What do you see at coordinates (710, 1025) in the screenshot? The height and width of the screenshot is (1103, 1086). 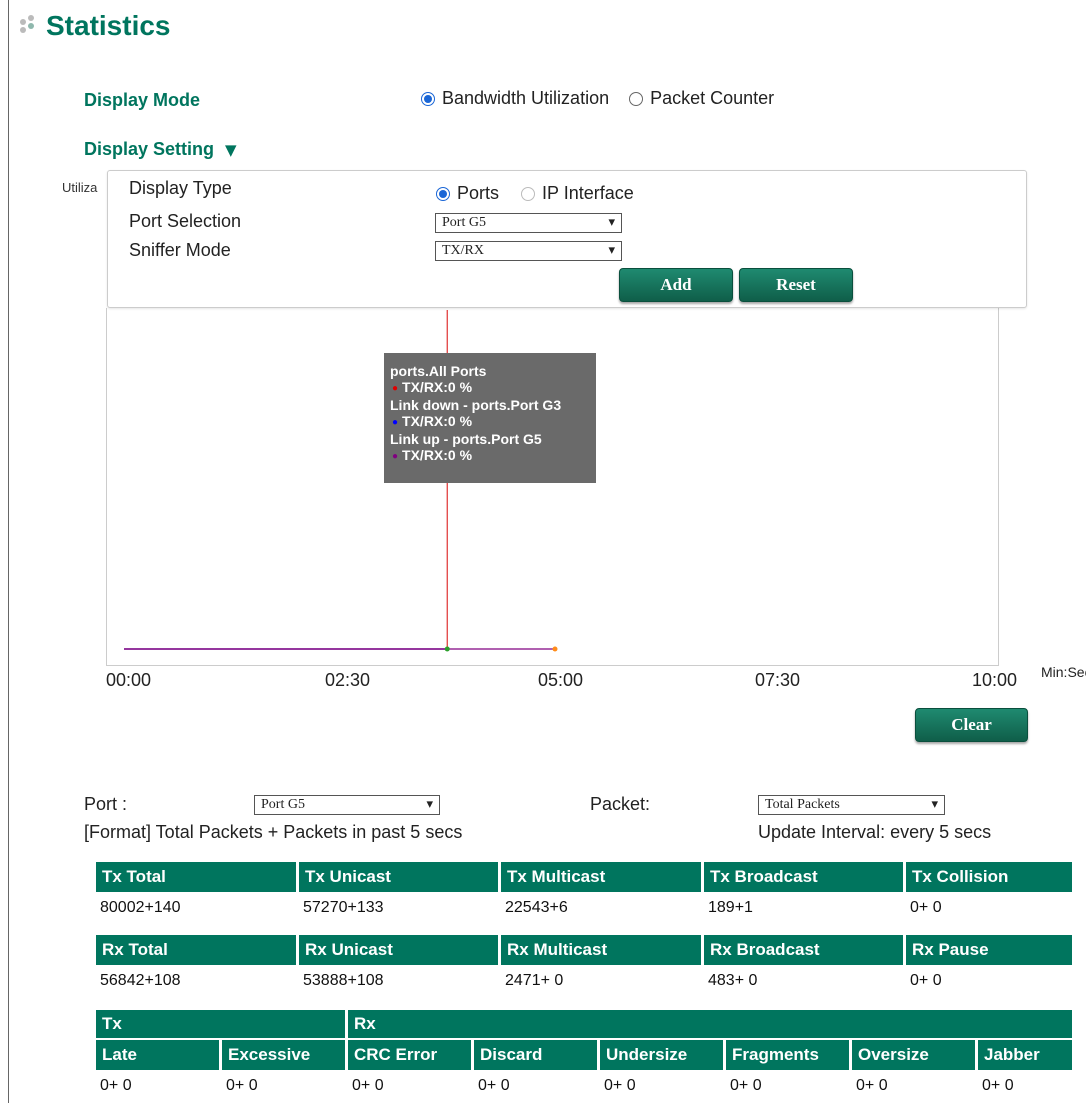 I see `rx-group-header: Rx` at bounding box center [710, 1025].